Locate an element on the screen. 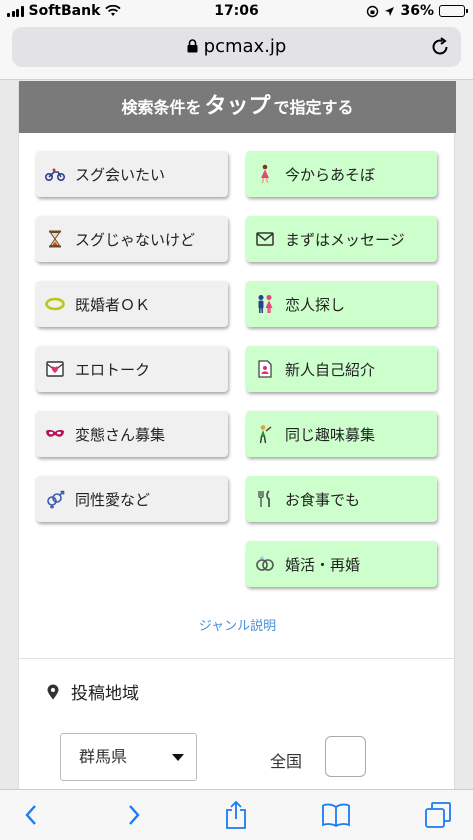 The image size is (473, 840). battery-percent: 36% is located at coordinates (417, 11).